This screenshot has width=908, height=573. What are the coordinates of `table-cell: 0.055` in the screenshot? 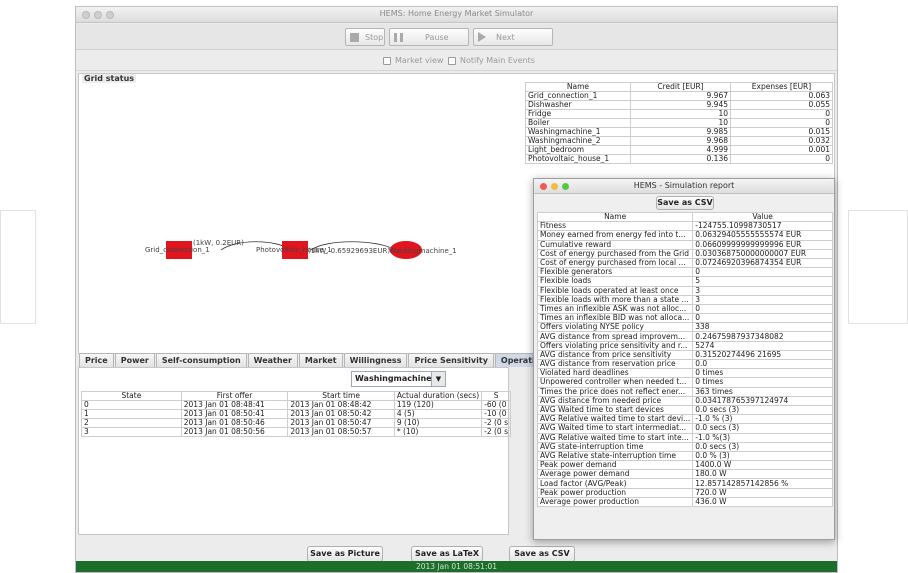 It's located at (781, 105).